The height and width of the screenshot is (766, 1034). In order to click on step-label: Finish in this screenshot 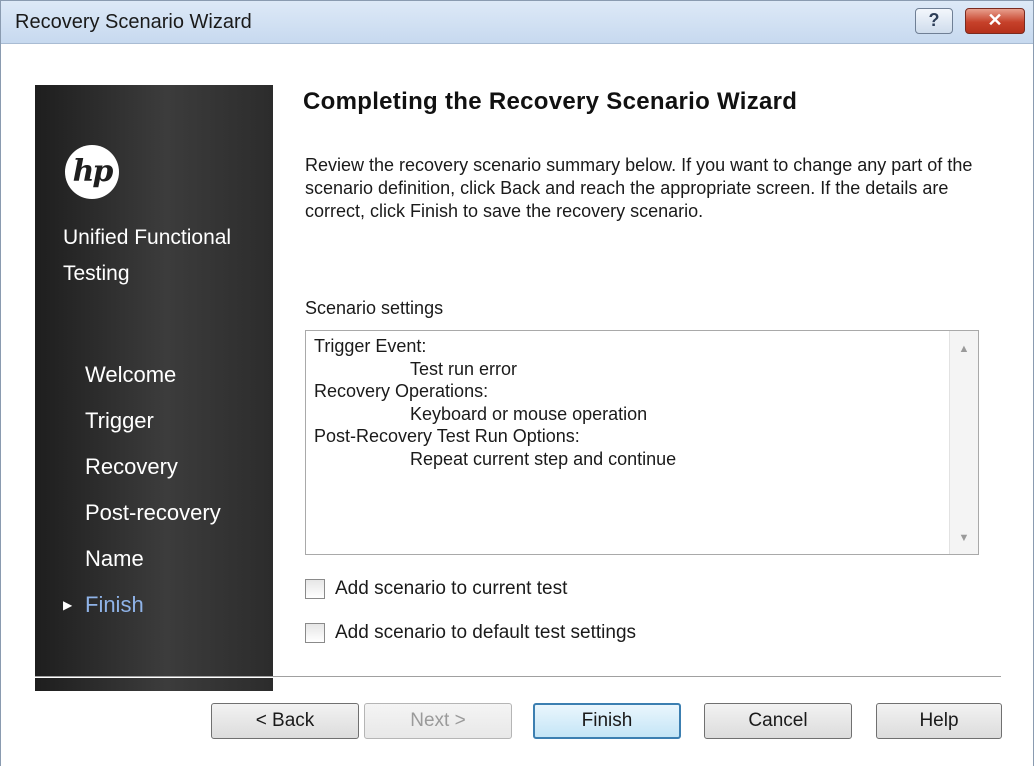, I will do `click(114, 604)`.